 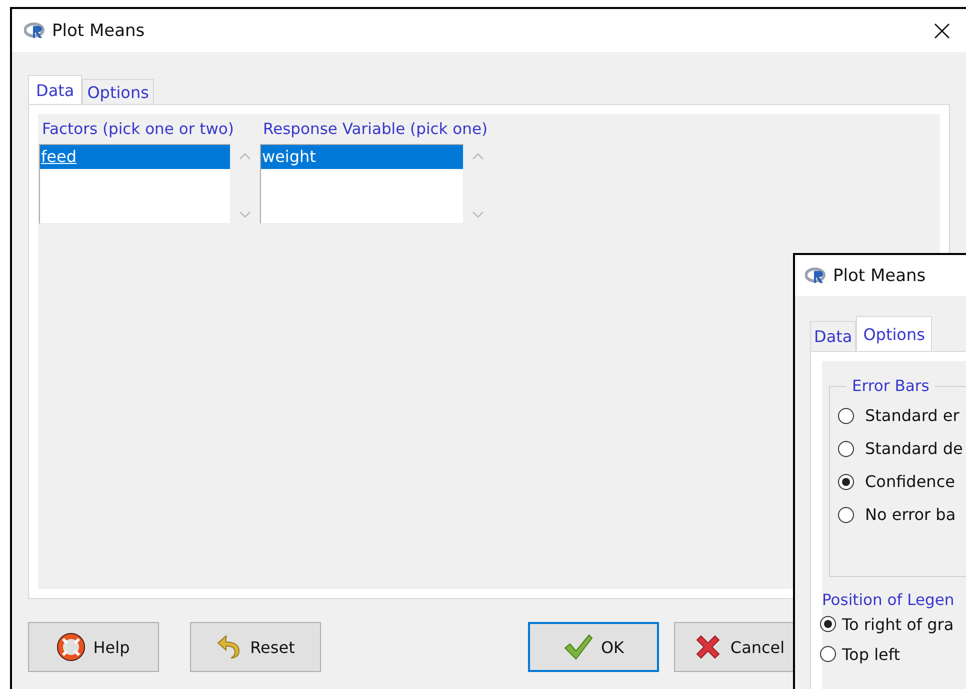 What do you see at coordinates (942, 30) in the screenshot?
I see `close-icon` at bounding box center [942, 30].